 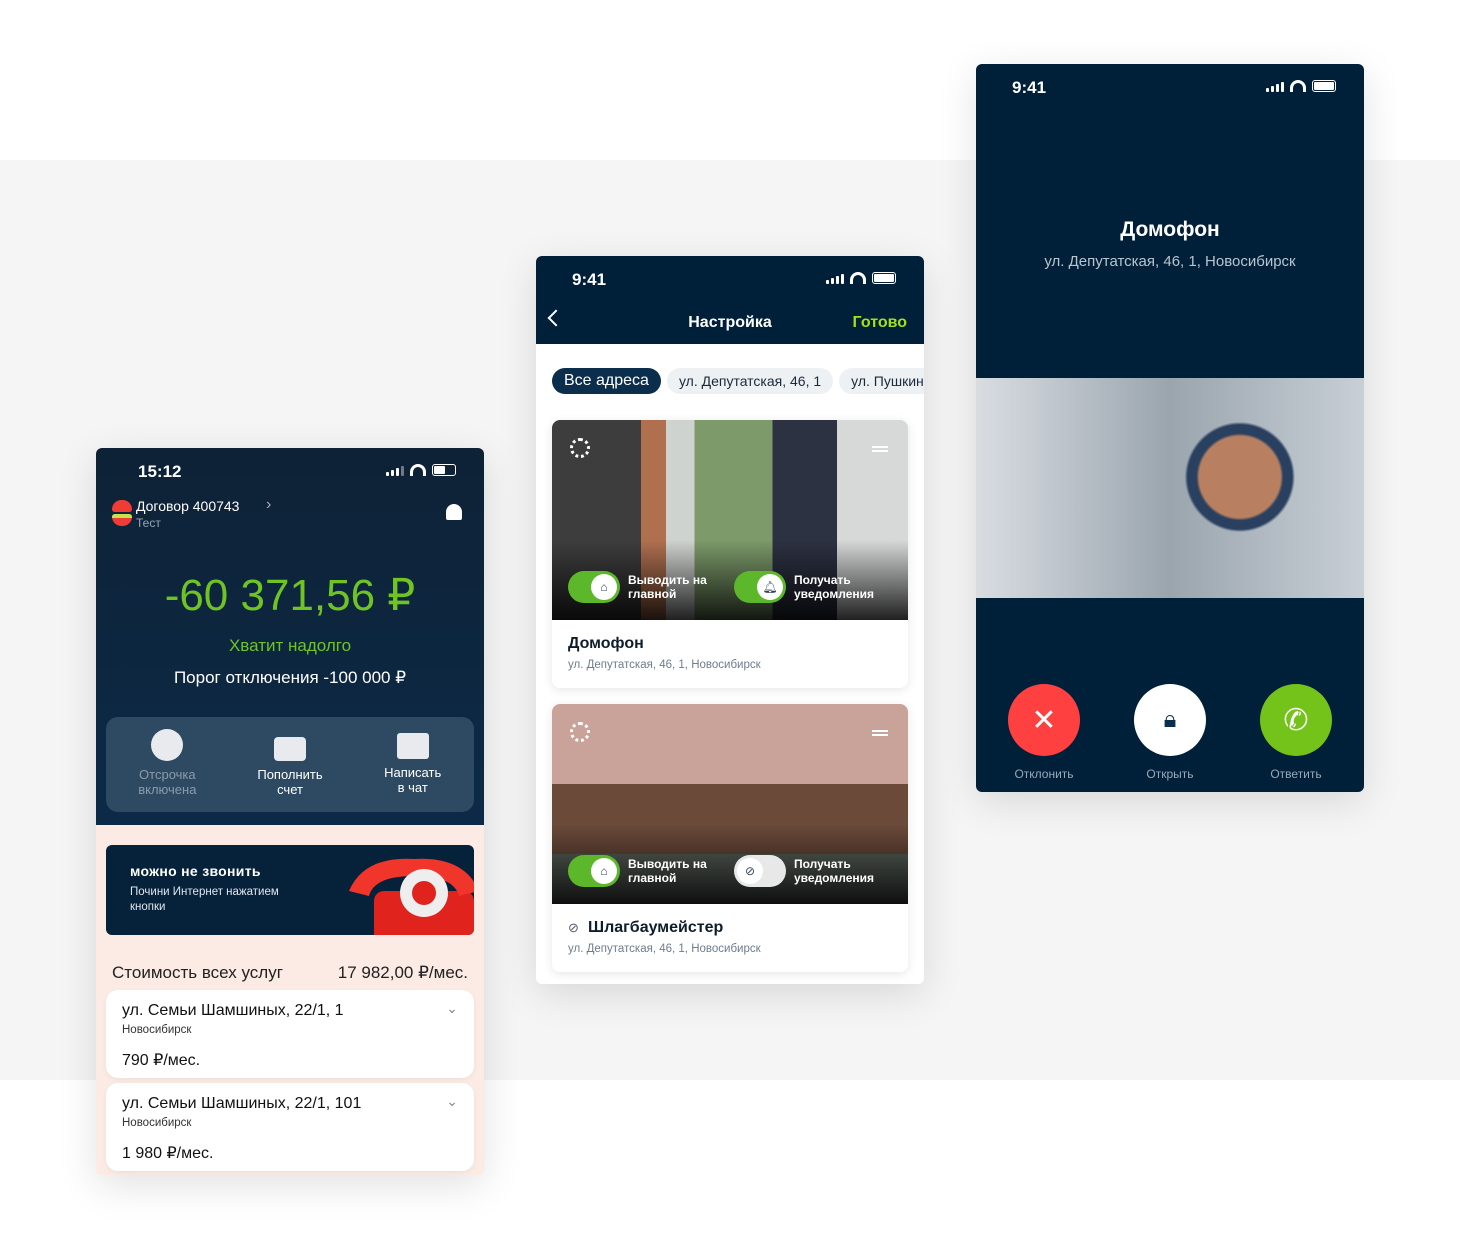 I want to click on chat-icon, so click(x=412, y=746).